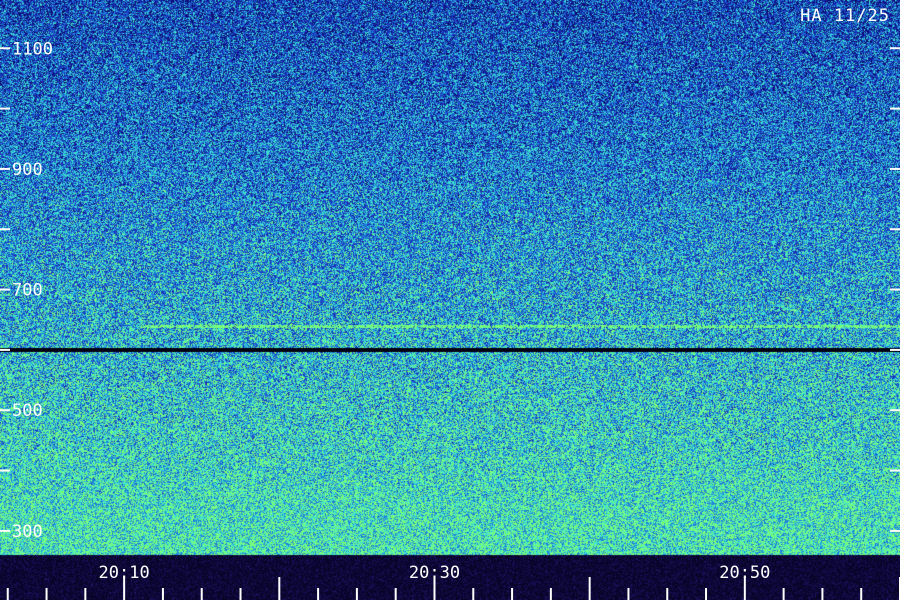  I want to click on y-tick-label: 700, so click(27, 291).